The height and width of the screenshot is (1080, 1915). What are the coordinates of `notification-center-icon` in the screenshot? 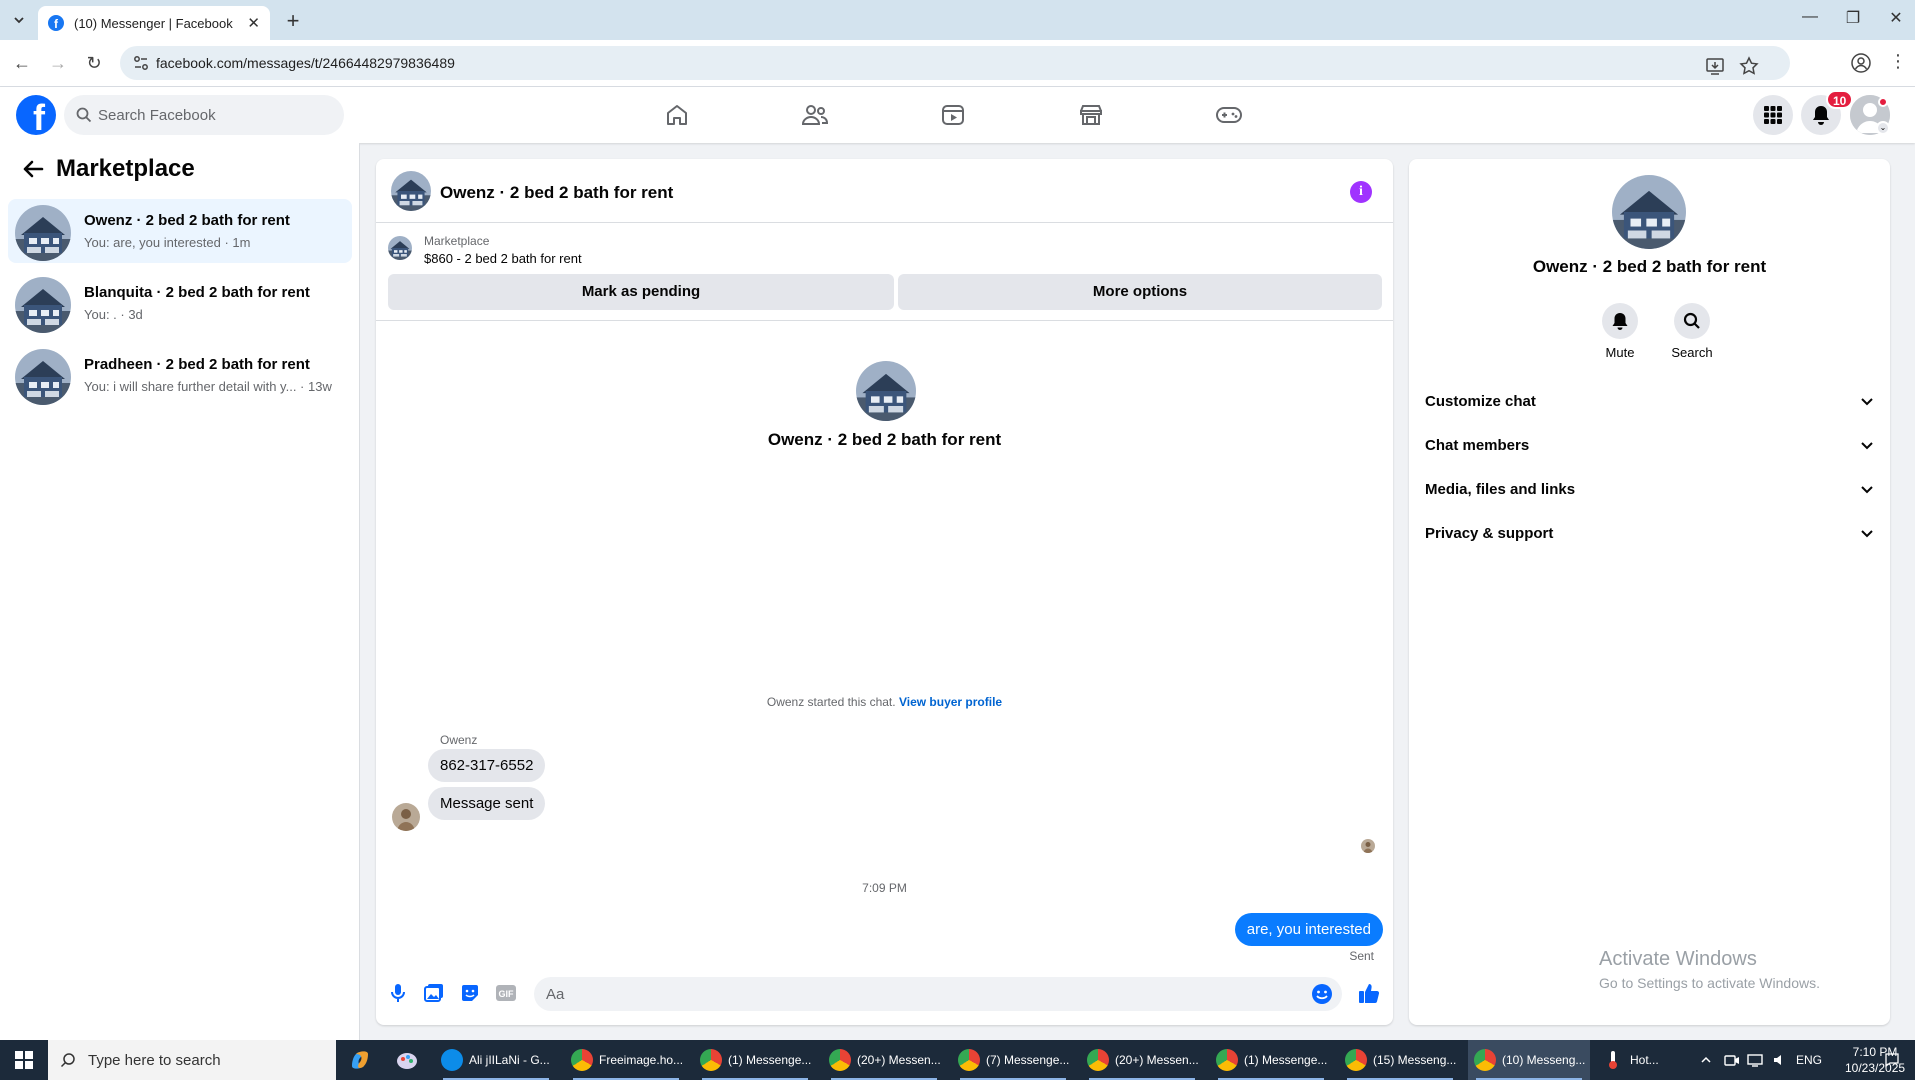 It's located at (1892, 1060).